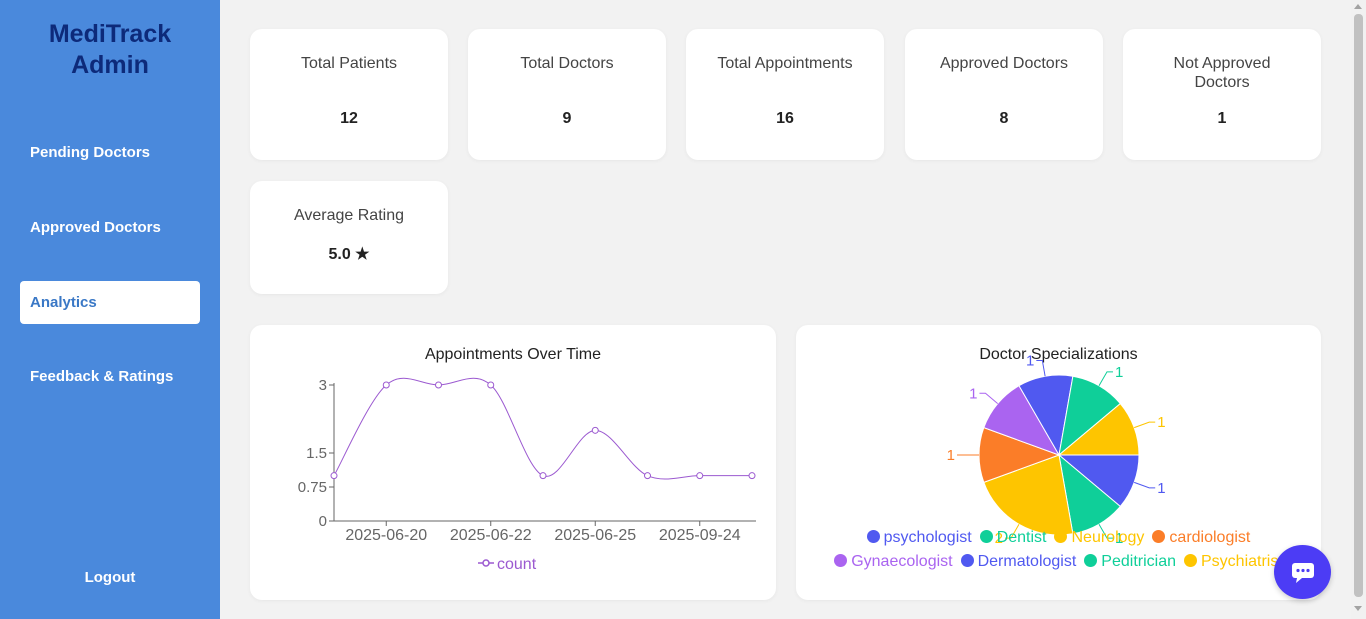  I want to click on legend-item: psychologist, so click(919, 538).